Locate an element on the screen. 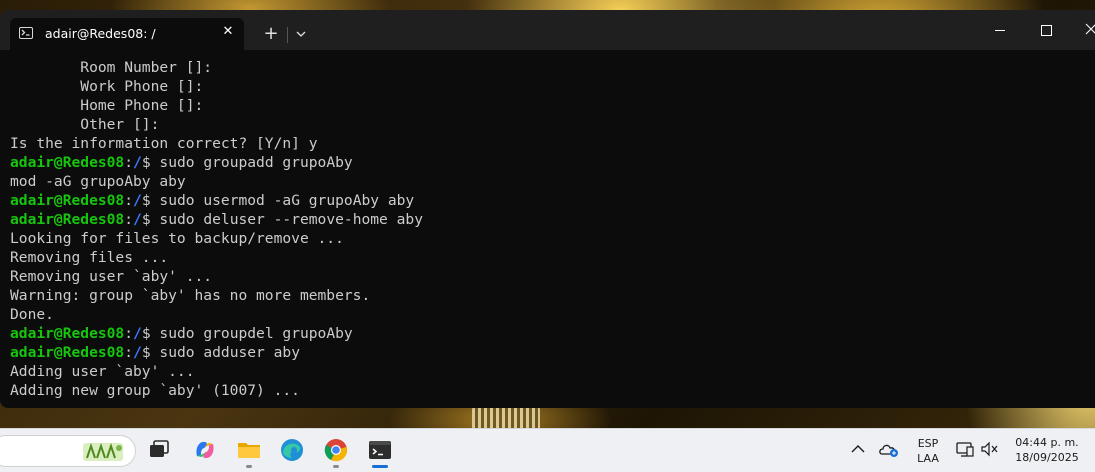 The image size is (1095, 472). folder-icon is located at coordinates (249, 450).